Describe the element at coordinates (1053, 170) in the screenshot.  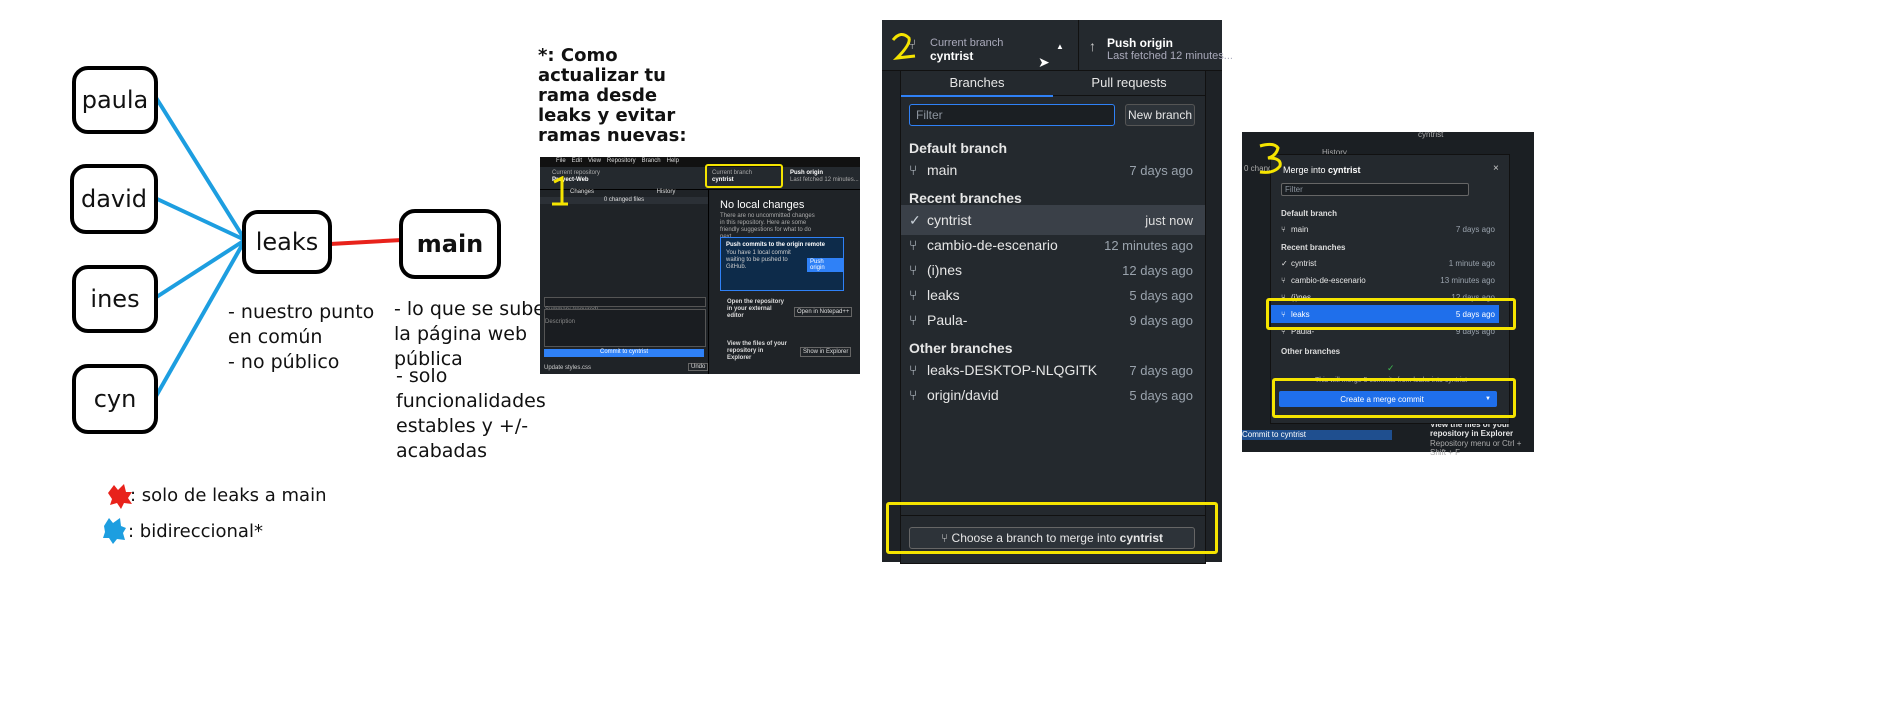
I see `branch-item-main: ⑂ main 7 days ago` at that location.